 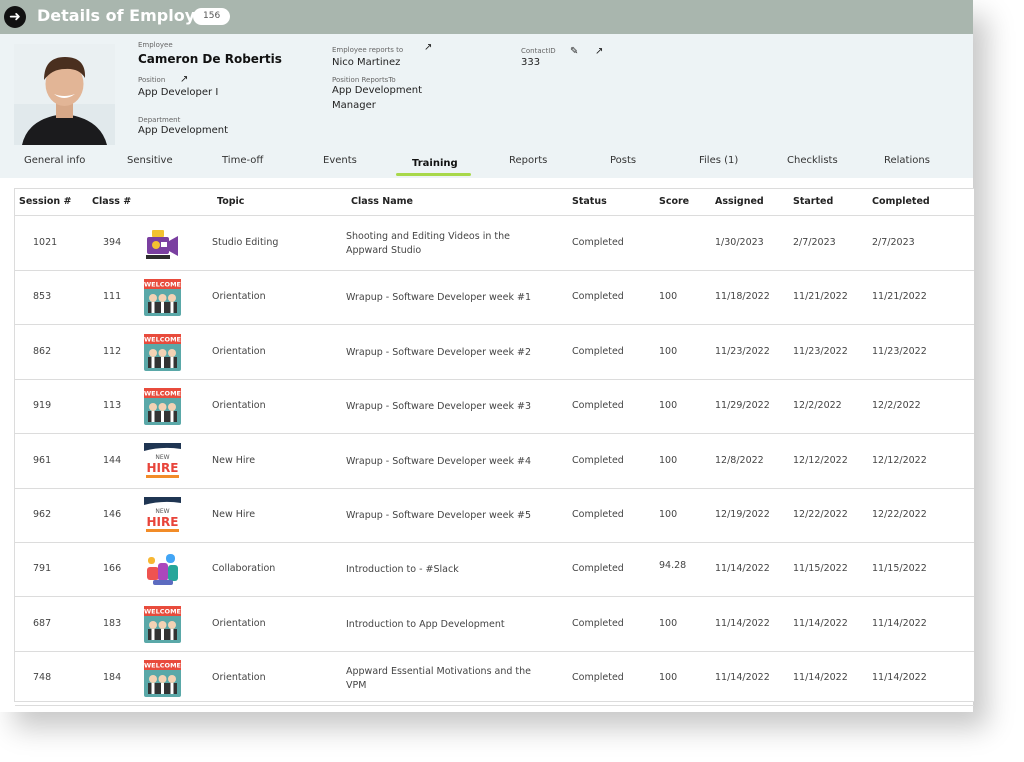 I want to click on tab-general-info: General info, so click(x=54, y=160).